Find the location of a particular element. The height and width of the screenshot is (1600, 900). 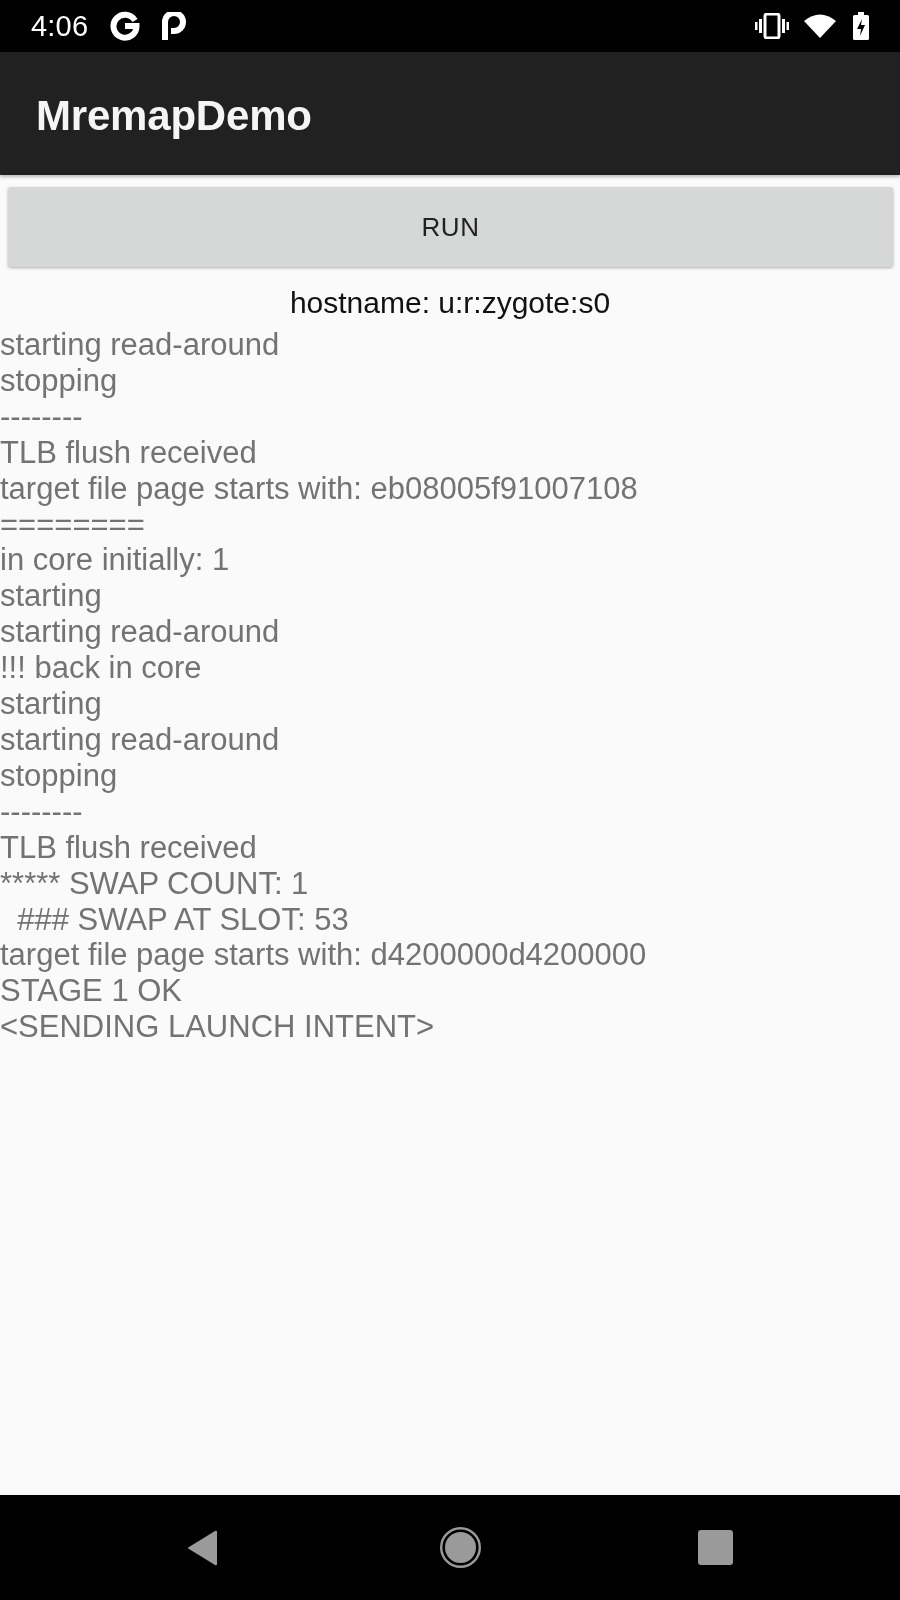

wifi-icon is located at coordinates (820, 26).